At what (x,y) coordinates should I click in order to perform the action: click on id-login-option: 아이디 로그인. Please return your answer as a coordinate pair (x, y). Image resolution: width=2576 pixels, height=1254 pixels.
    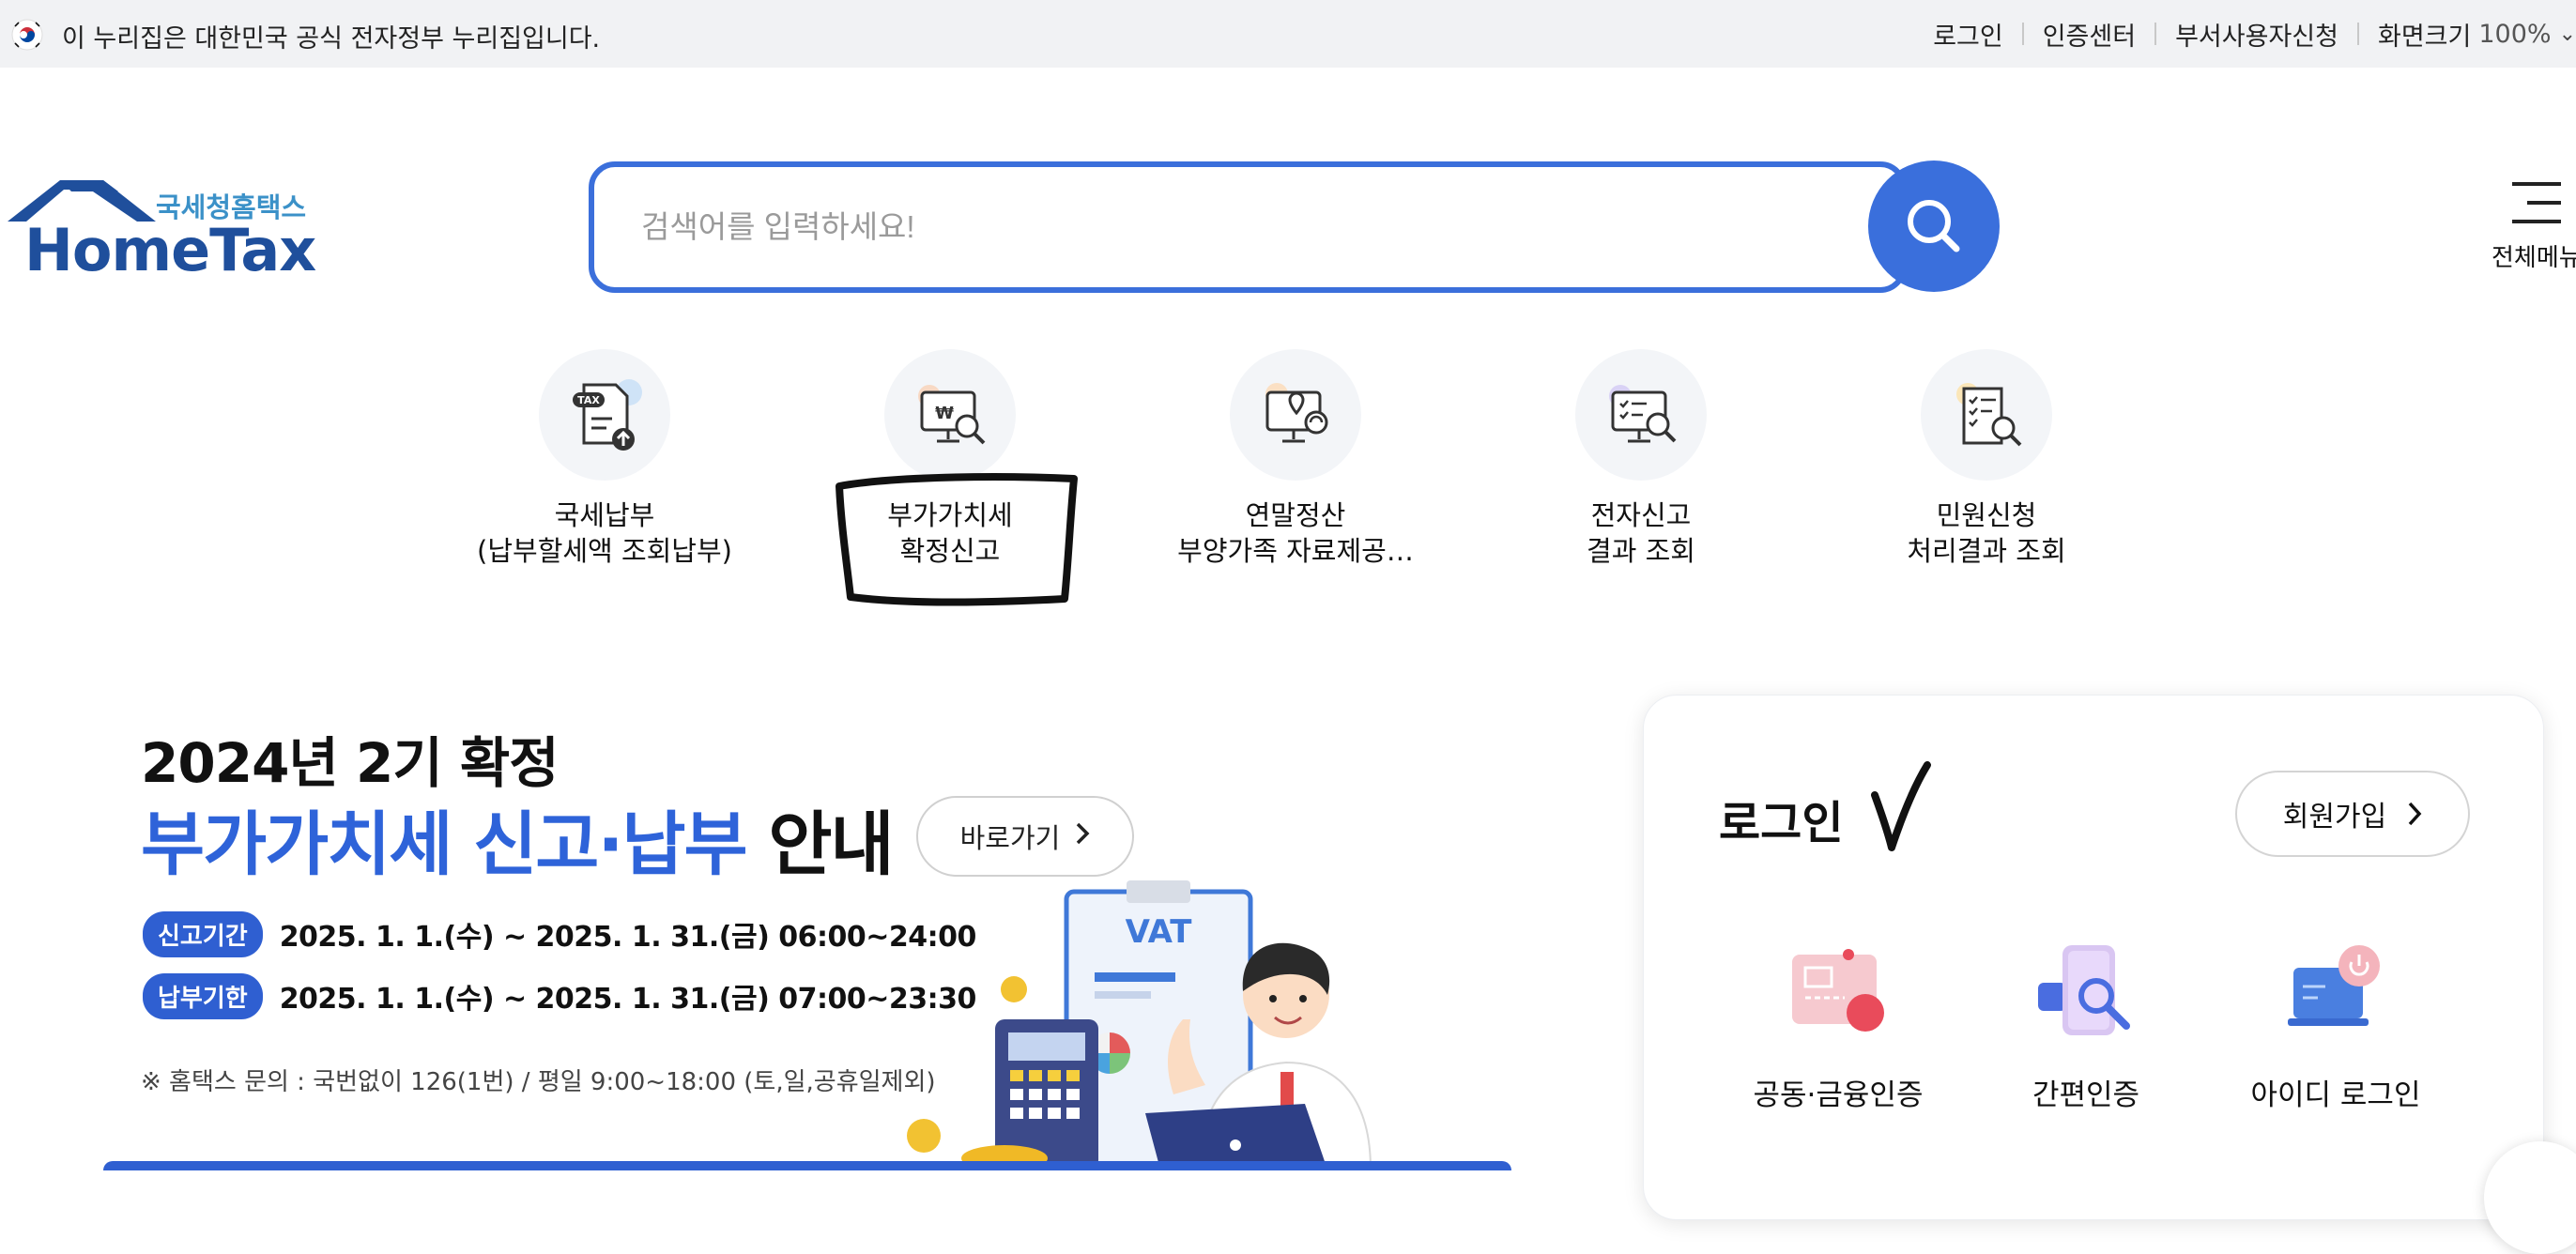
    Looking at the image, I should click on (2331, 1033).